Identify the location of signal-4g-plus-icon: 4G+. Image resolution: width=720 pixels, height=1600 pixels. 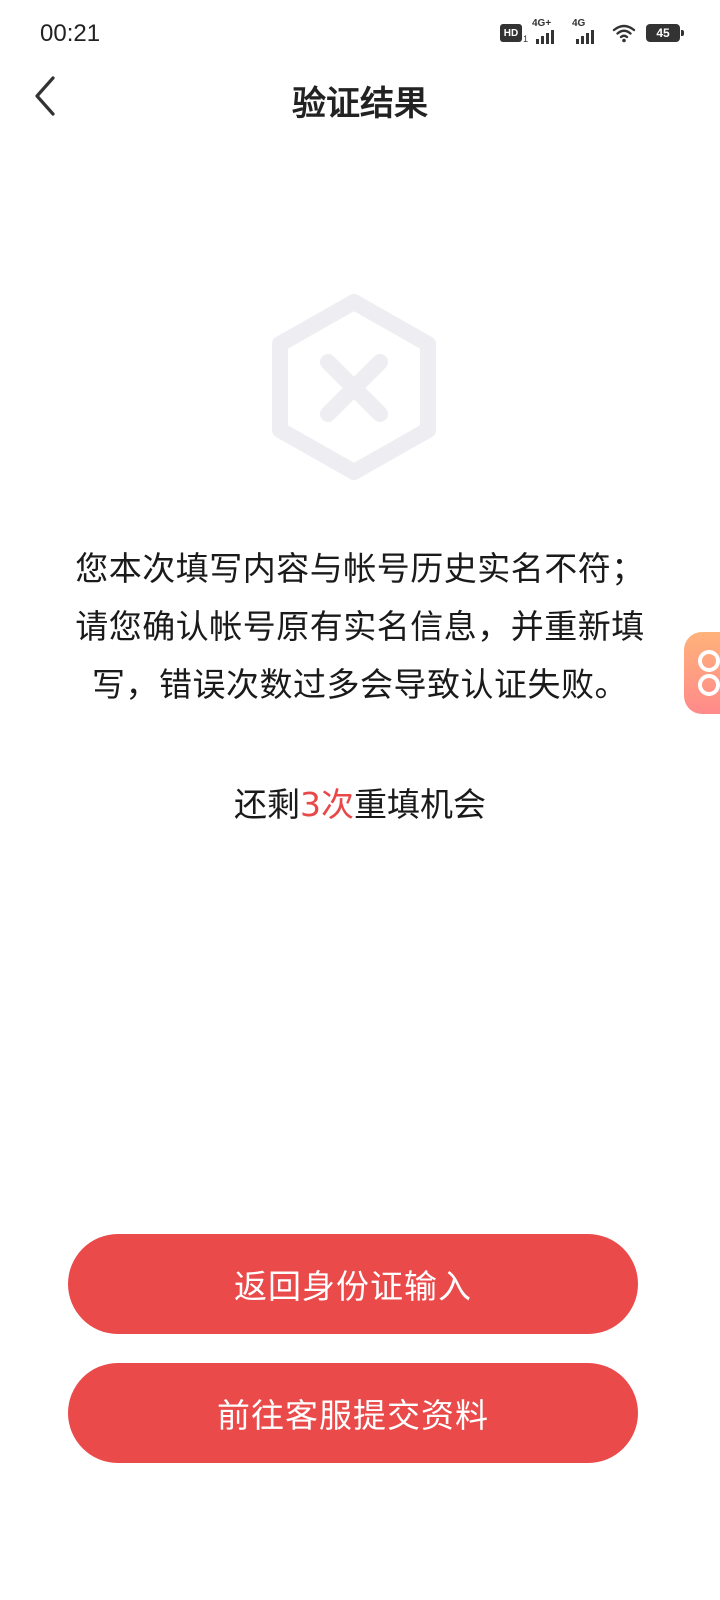
(547, 31).